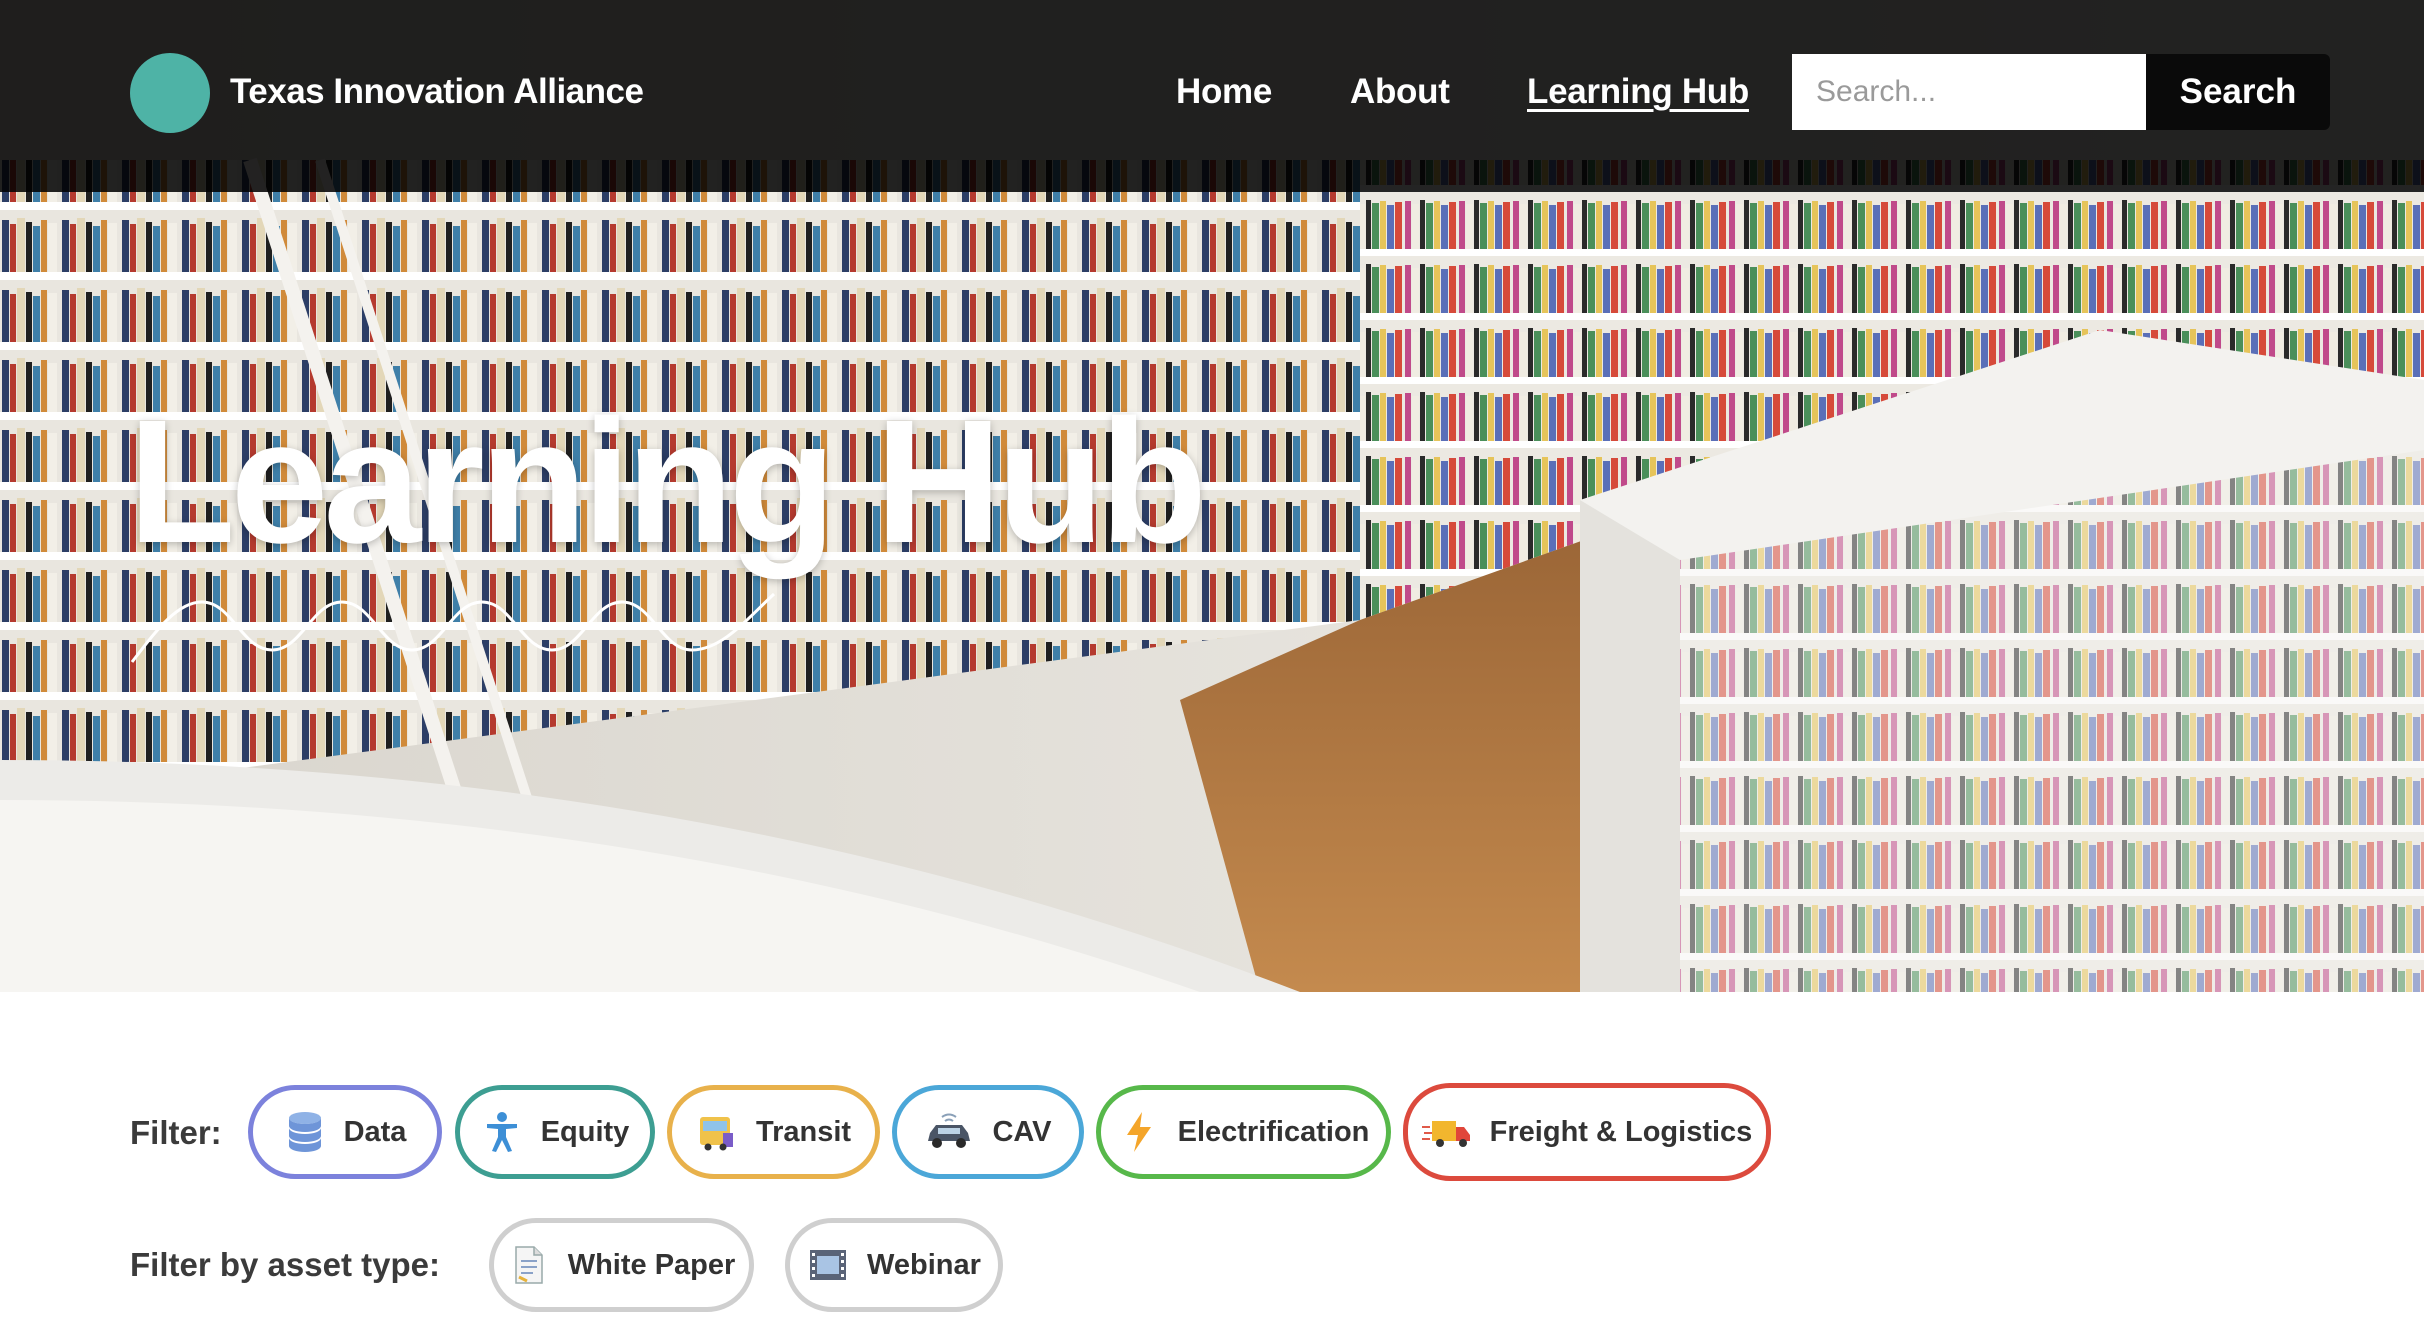 Image resolution: width=2424 pixels, height=1340 pixels. I want to click on filter-chip-label: CAV, so click(1022, 1131).